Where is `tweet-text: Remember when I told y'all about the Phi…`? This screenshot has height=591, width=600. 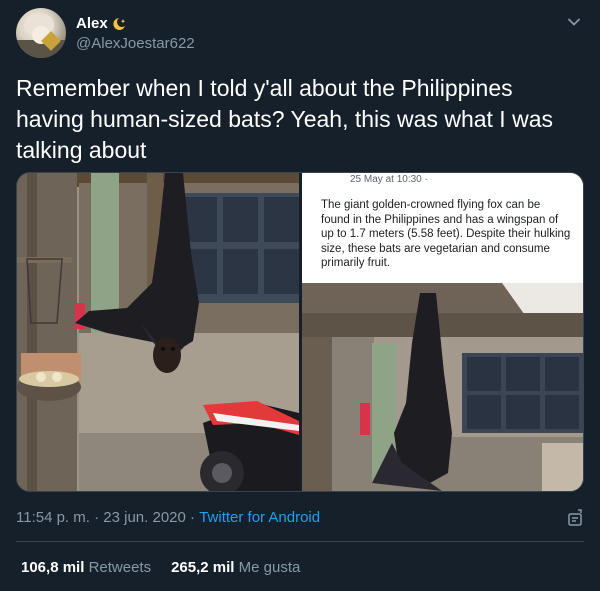
tweet-text: Remember when I told y'all about the Phi… is located at coordinates (284, 119).